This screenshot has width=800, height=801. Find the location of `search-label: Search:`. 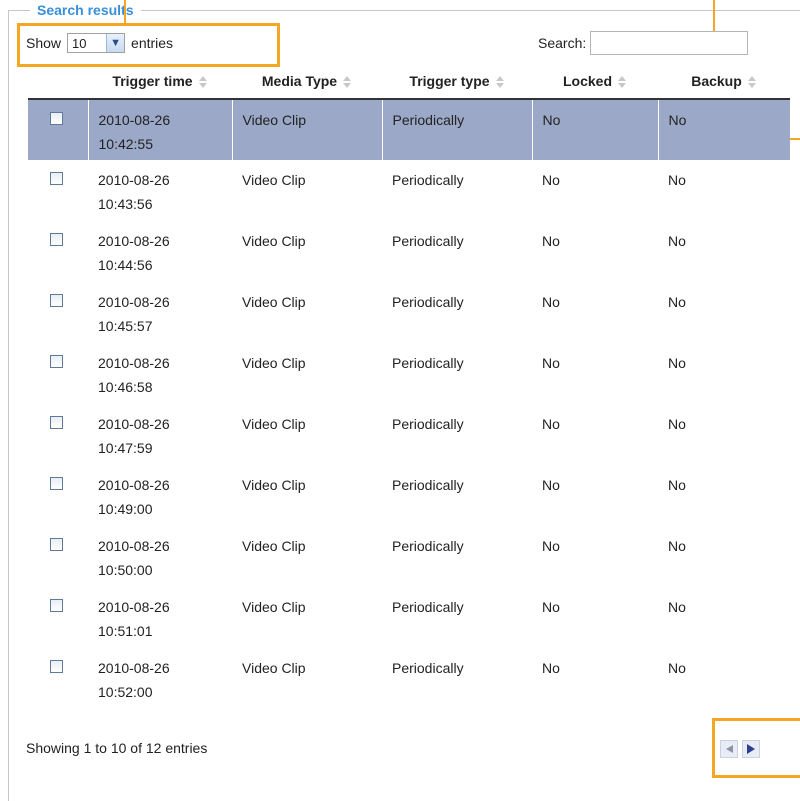

search-label: Search: is located at coordinates (562, 43).